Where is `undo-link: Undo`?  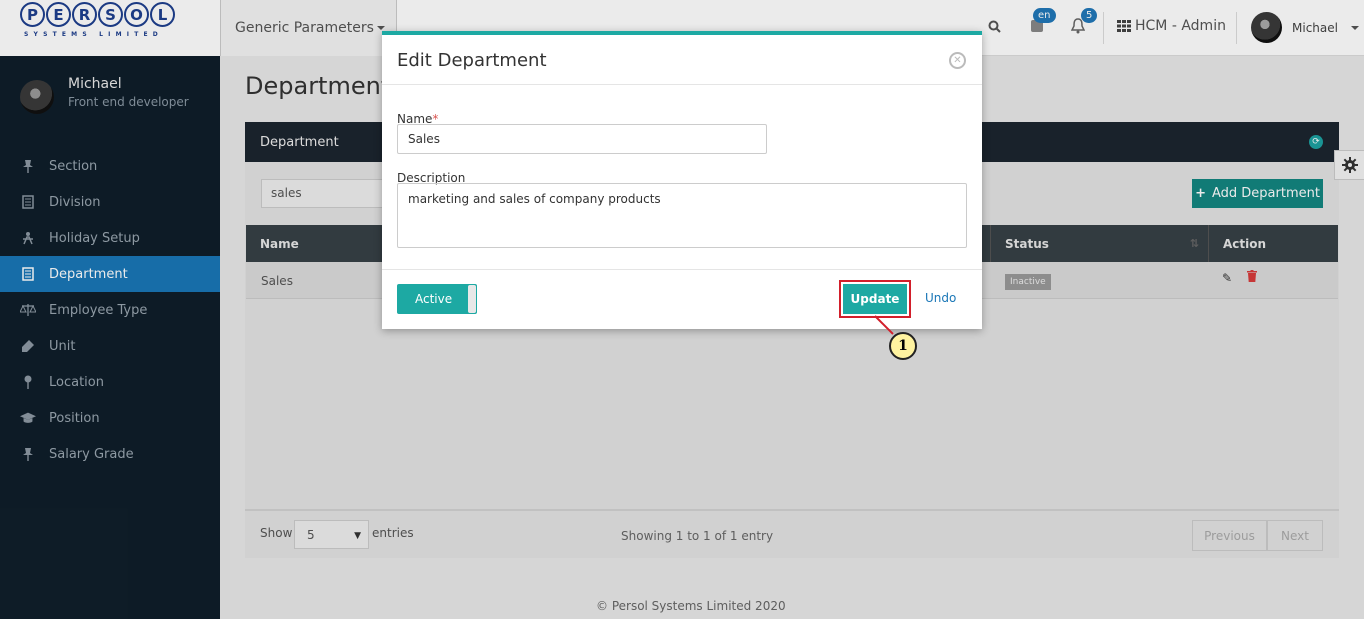 undo-link: Undo is located at coordinates (940, 298).